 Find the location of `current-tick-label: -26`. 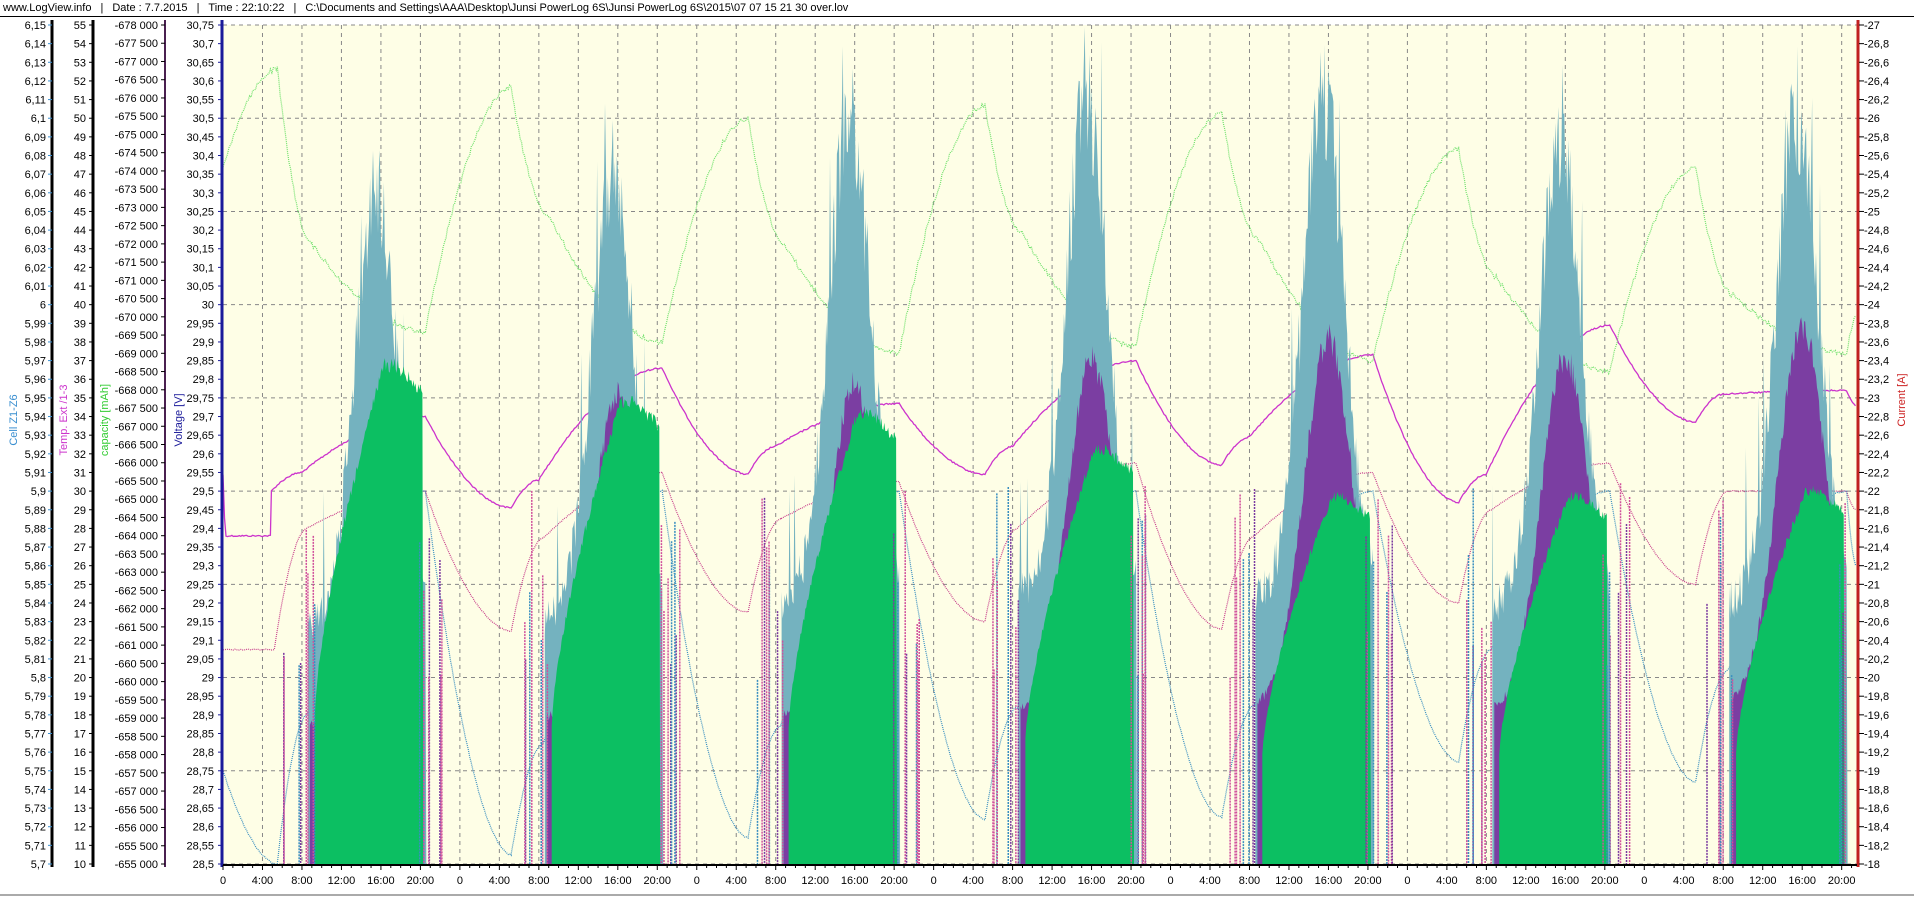

current-tick-label: -26 is located at coordinates (1872, 119).